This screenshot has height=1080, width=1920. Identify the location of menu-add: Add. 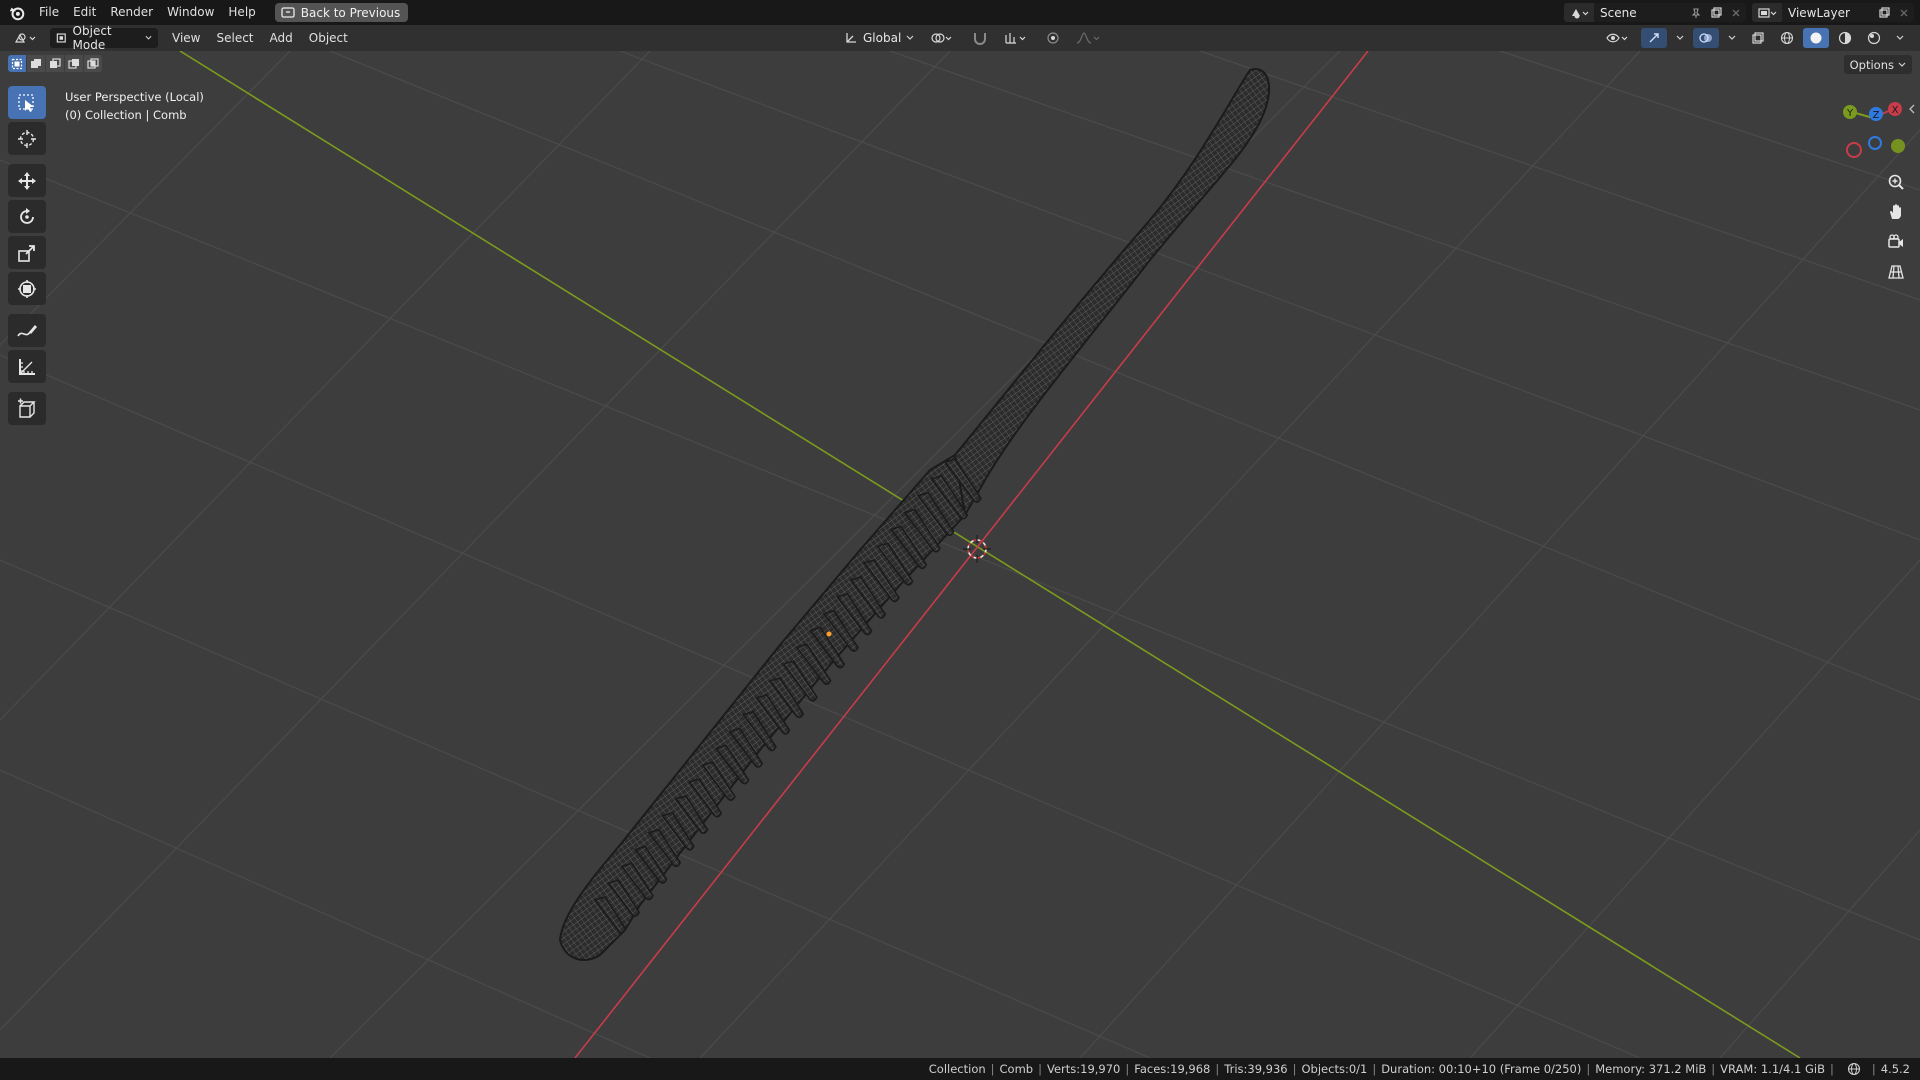
(281, 38).